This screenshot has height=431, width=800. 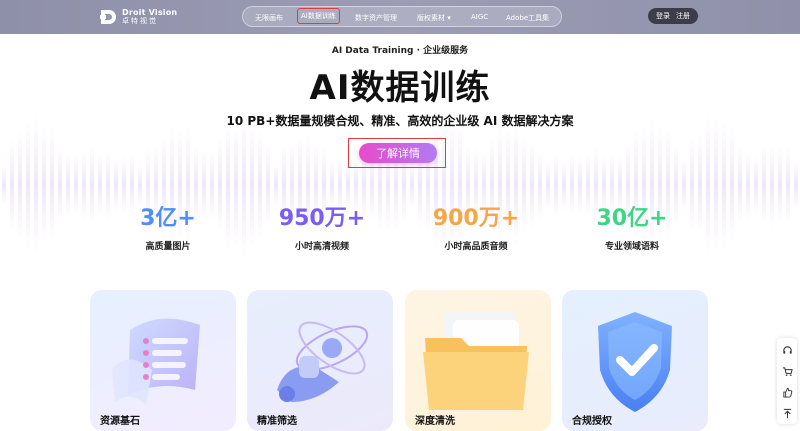 I want to click on back-to-top-icon, so click(x=787, y=413).